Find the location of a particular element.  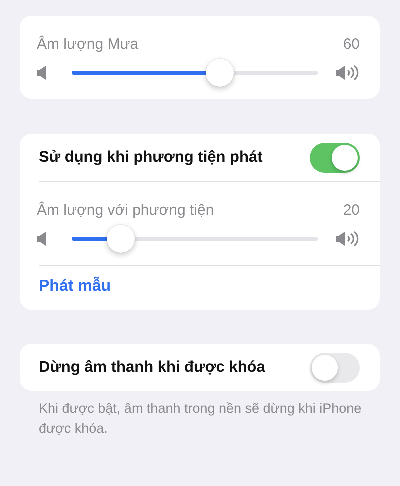

setting-label: Sử dụng khi phương tiện phát is located at coordinates (151, 157).